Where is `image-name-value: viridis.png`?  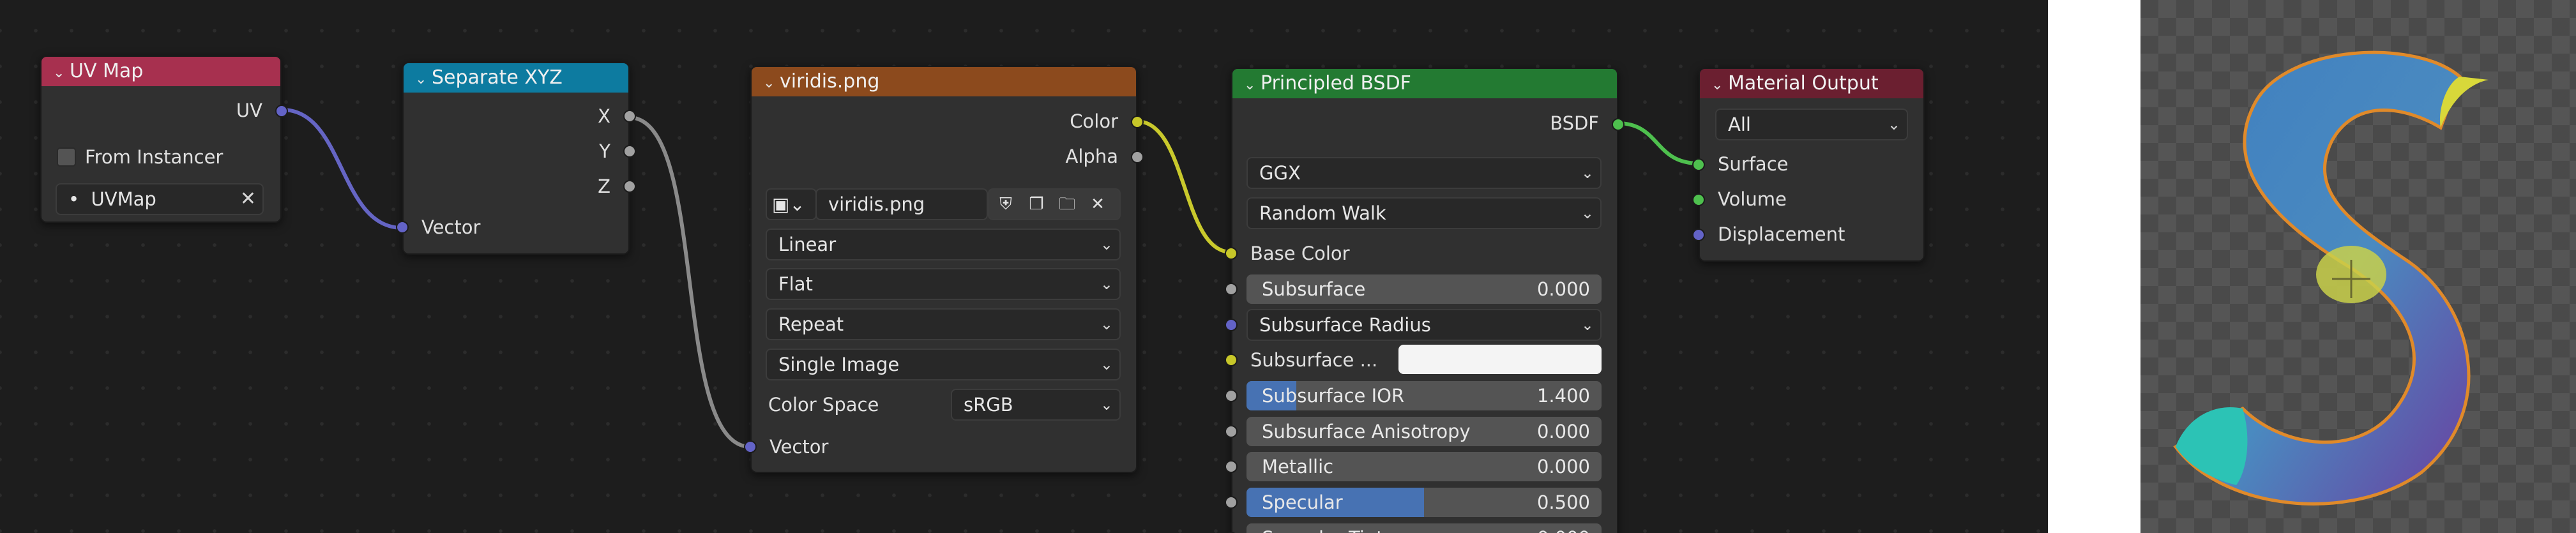 image-name-value: viridis.png is located at coordinates (877, 204).